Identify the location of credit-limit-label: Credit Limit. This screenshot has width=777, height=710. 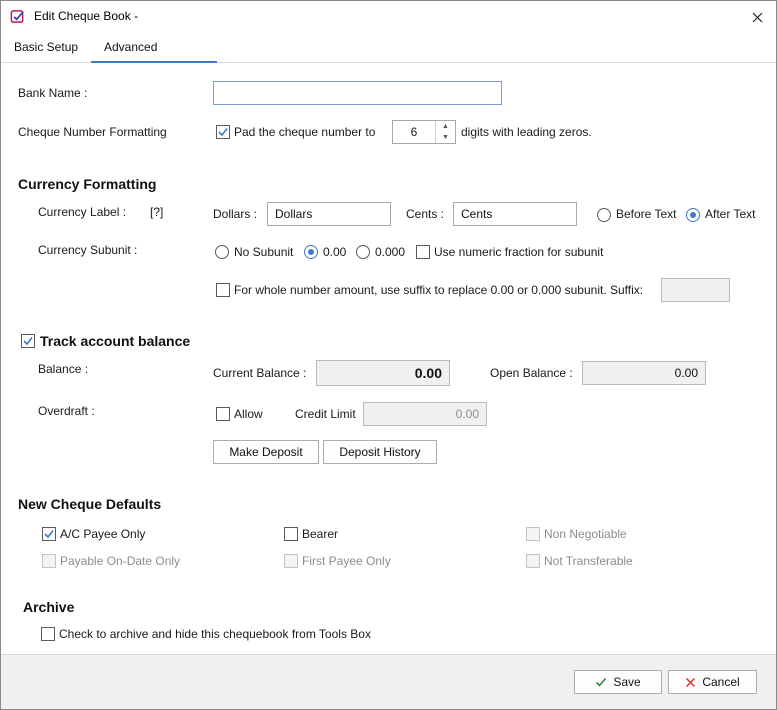
(325, 414).